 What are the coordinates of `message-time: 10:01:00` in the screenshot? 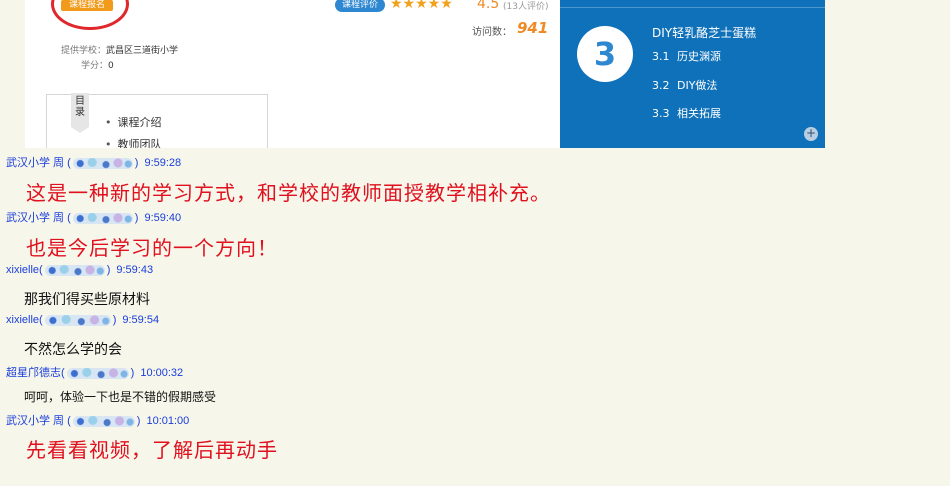 It's located at (168, 421).